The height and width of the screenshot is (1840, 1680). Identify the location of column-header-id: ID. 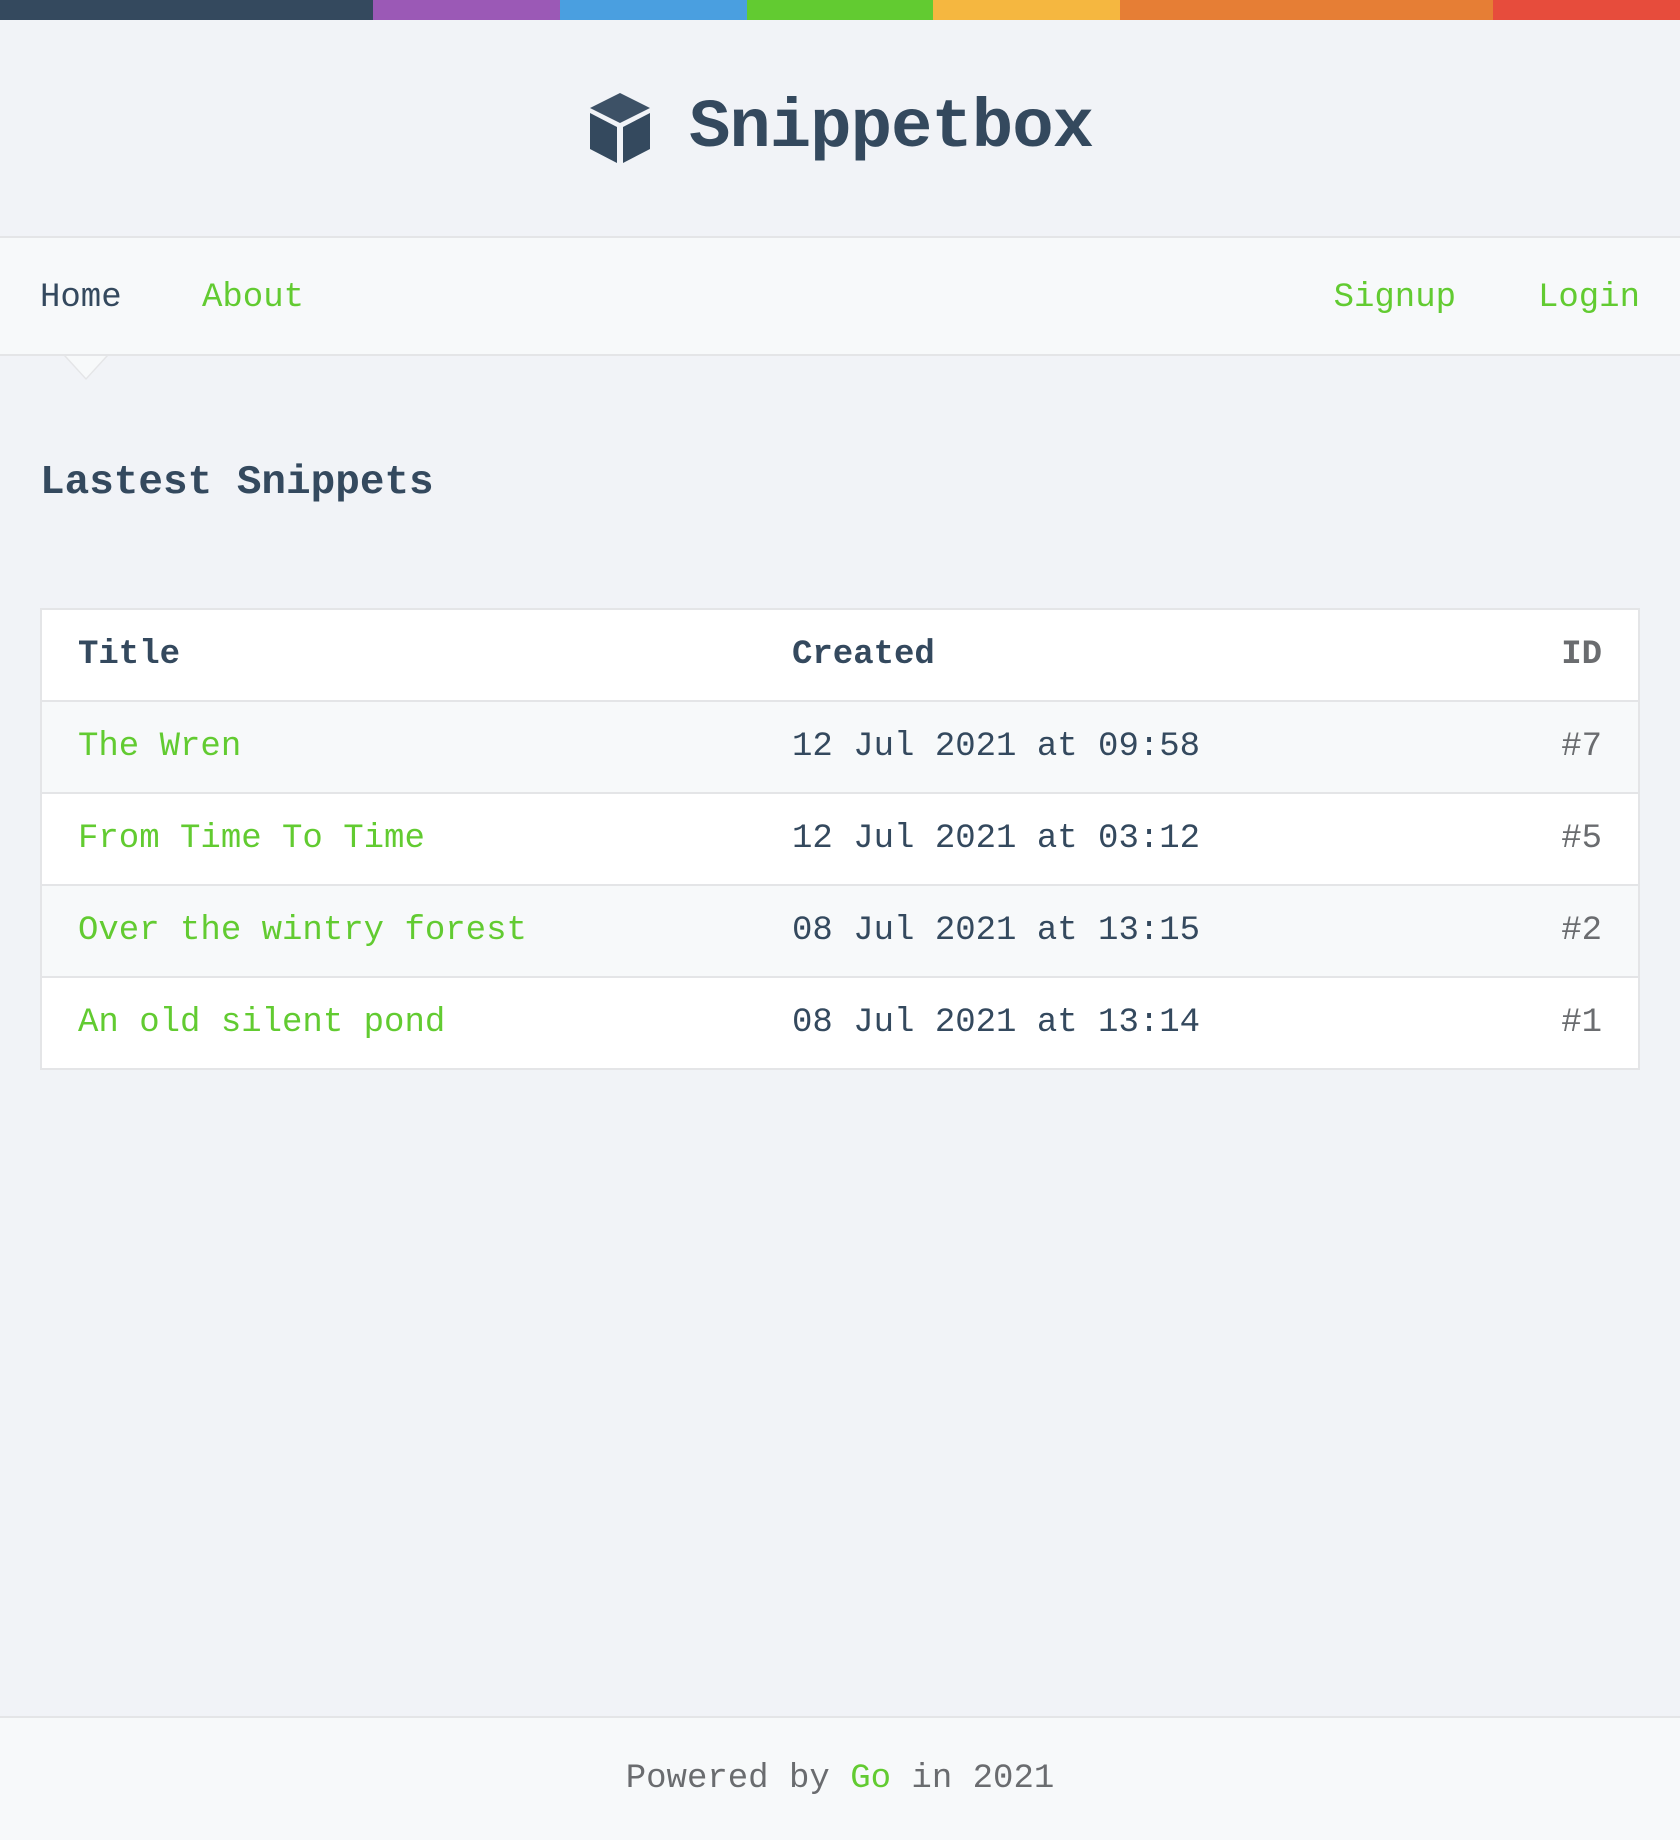
(1581, 655).